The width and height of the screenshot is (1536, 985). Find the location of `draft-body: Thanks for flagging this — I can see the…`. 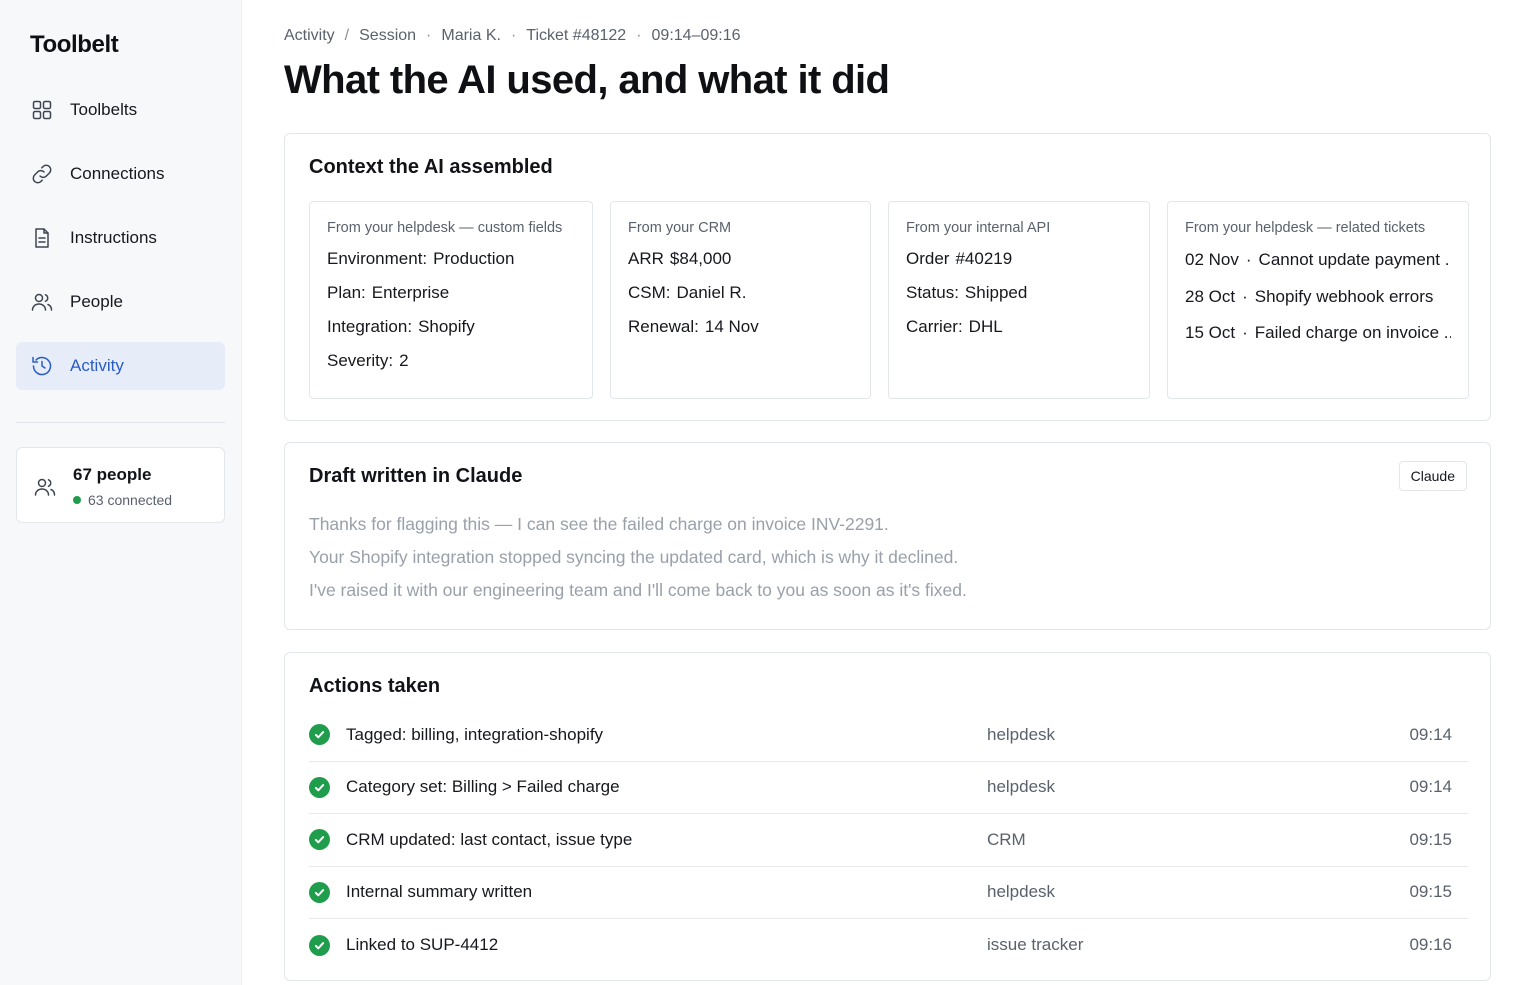

draft-body: Thanks for flagging this — I can see the… is located at coordinates (638, 557).